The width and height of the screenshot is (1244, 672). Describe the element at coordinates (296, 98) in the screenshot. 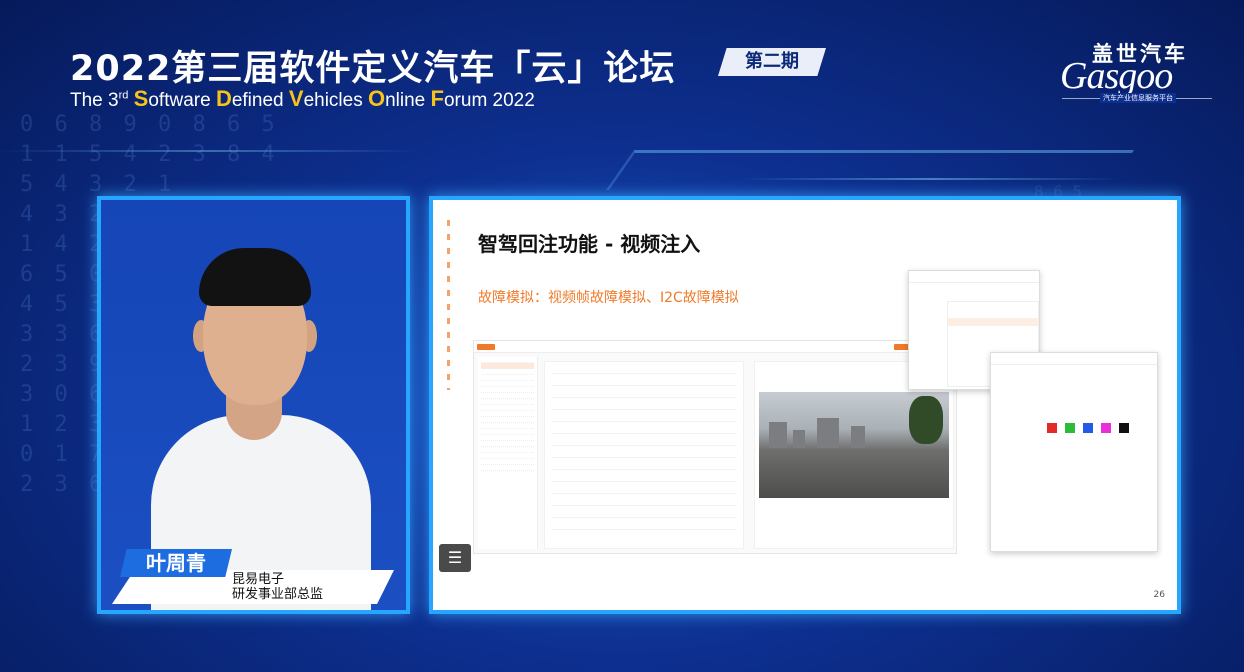

I see `title-en-capital: V` at that location.